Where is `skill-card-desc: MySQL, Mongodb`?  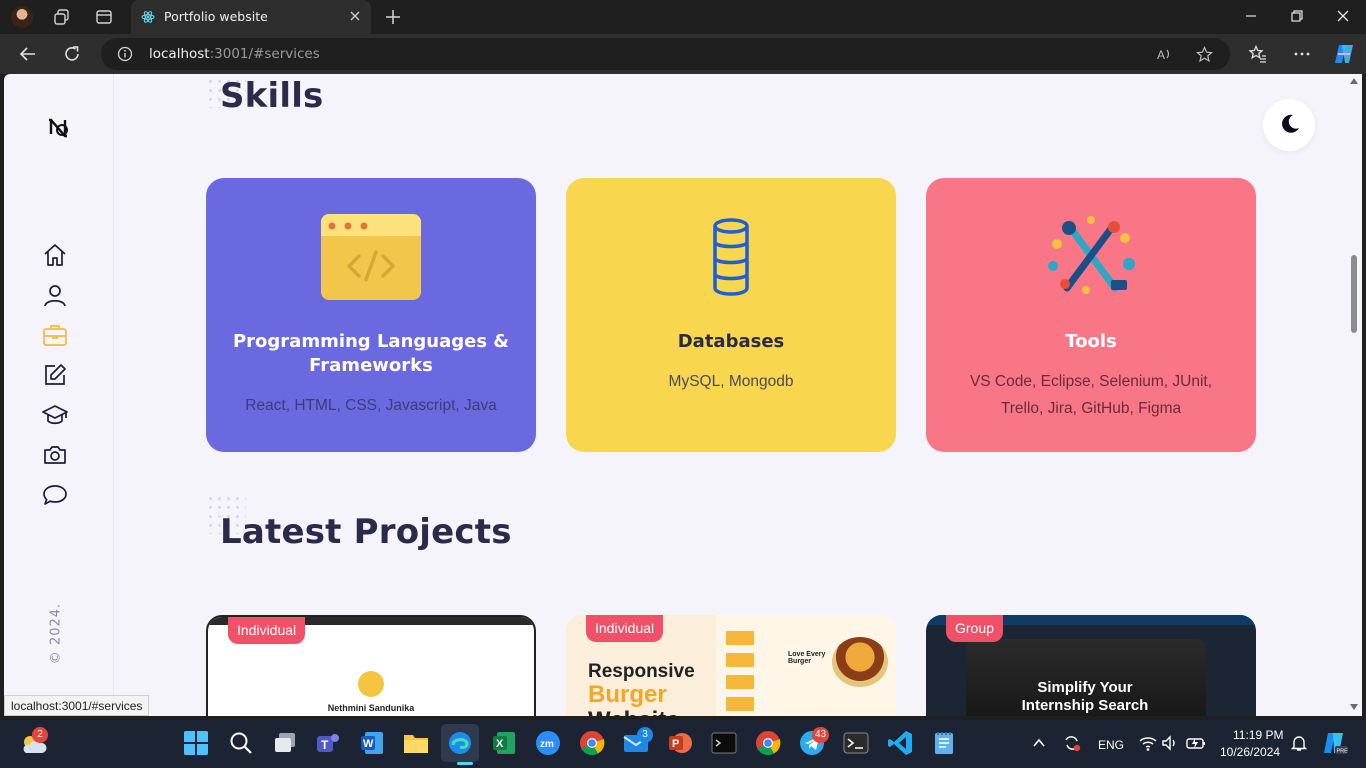 skill-card-desc: MySQL, Mongodb is located at coordinates (731, 381).